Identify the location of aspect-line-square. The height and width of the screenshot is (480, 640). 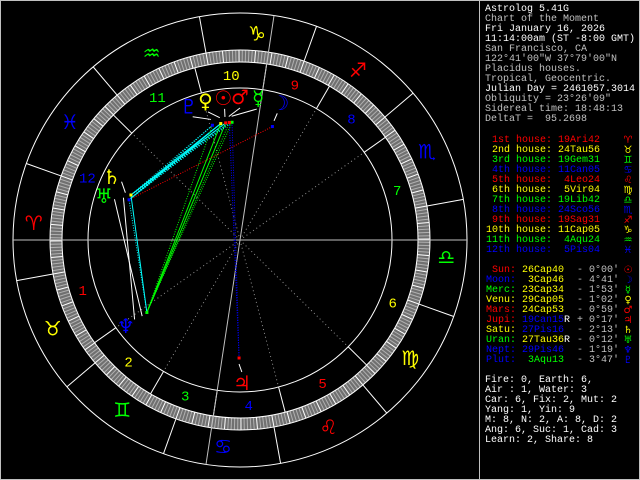
(200, 163).